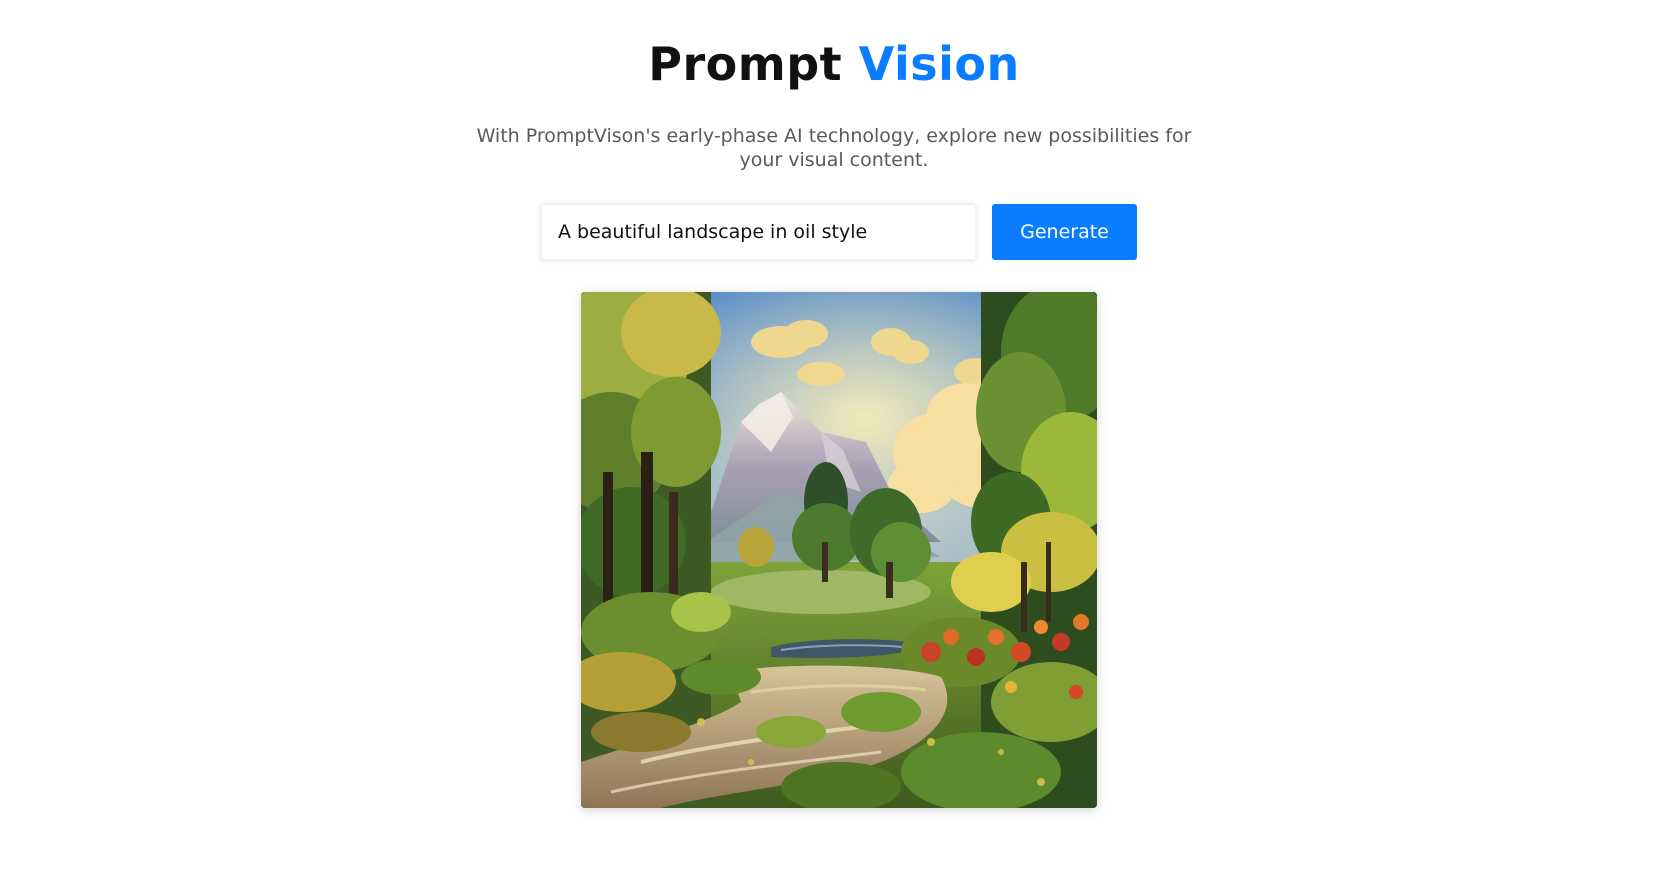 The image size is (1668, 895). Describe the element at coordinates (939, 64) in the screenshot. I see `title-vision: Vision` at that location.